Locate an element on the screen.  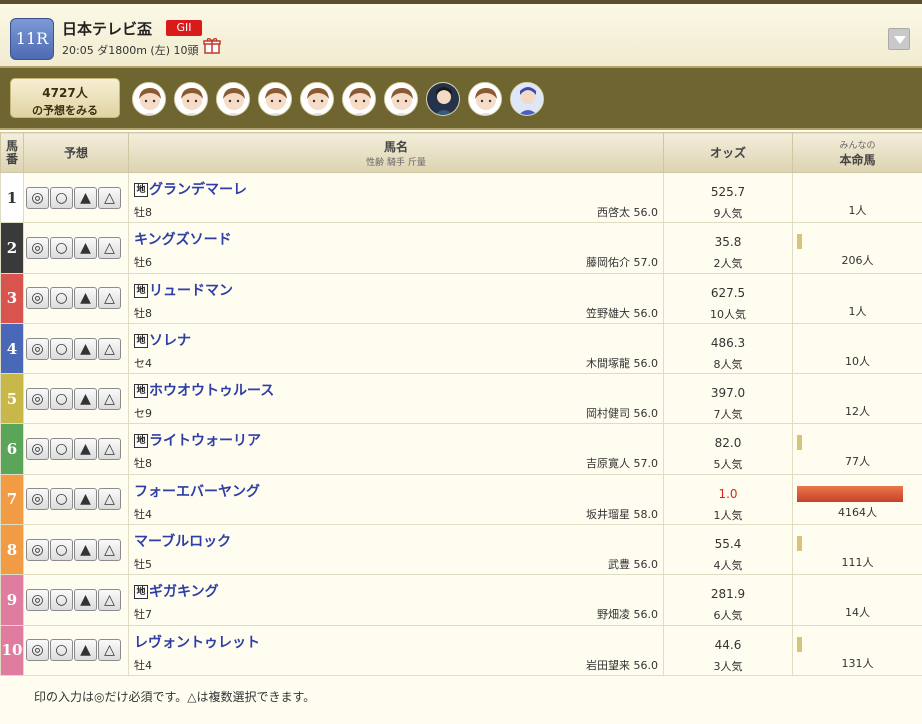
sex-age: 牡6 is located at coordinates (143, 263).